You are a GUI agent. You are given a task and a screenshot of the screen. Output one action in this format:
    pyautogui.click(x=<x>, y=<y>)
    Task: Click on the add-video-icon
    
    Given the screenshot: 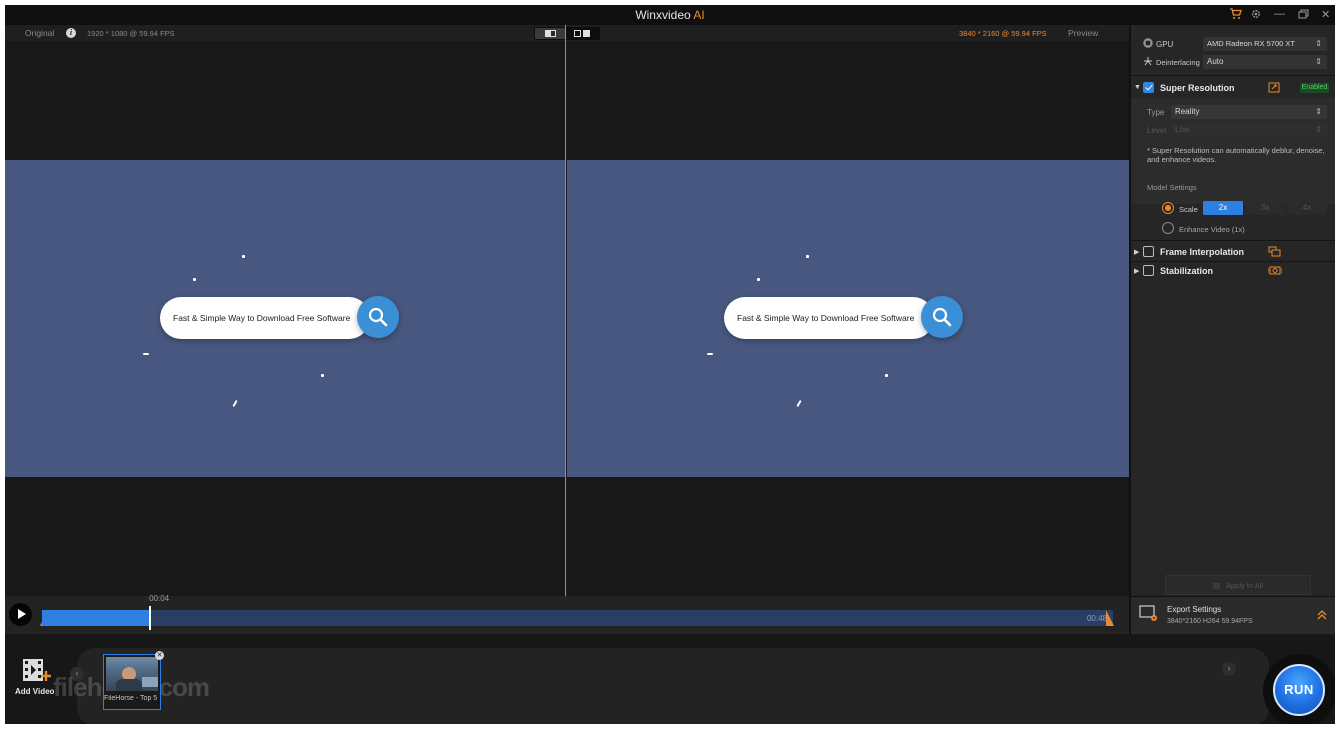 What is the action you would take?
    pyautogui.click(x=37, y=670)
    